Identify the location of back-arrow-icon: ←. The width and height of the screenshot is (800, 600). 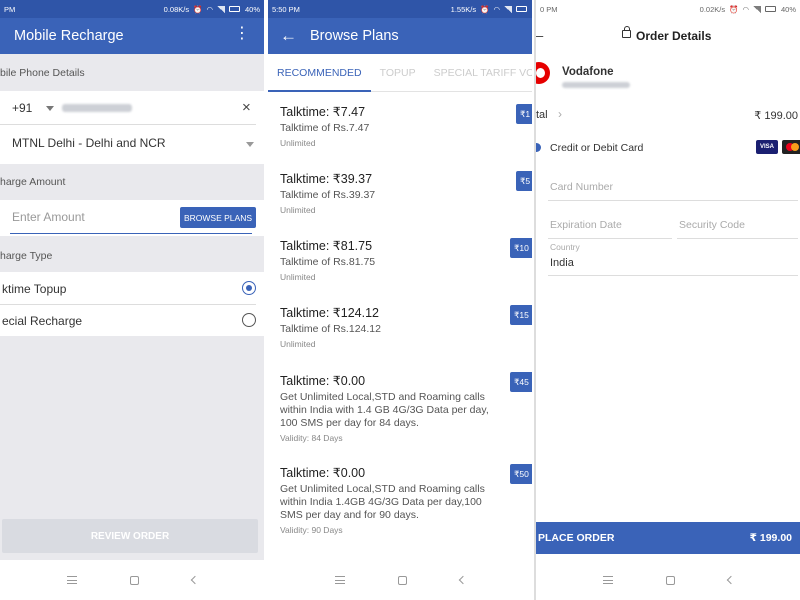
(291, 36).